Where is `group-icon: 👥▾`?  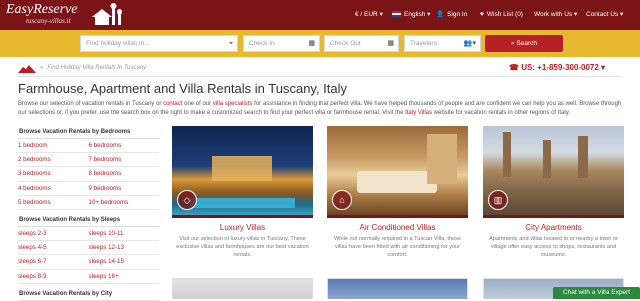 group-icon: 👥▾ is located at coordinates (469, 43).